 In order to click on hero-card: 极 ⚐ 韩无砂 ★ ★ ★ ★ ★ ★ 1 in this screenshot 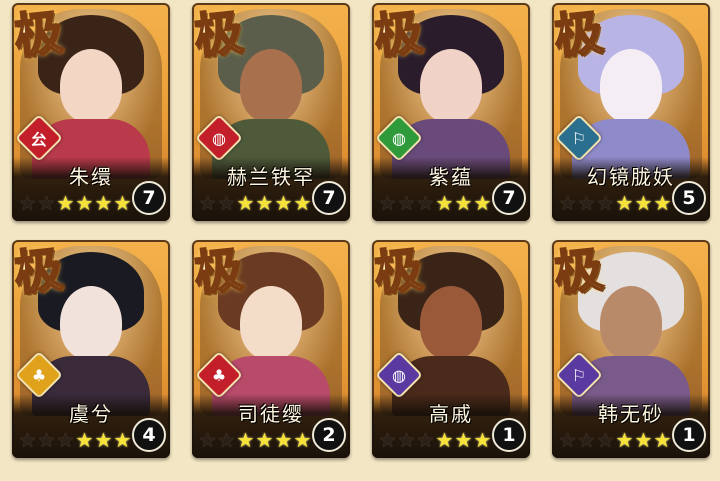, I will do `click(631, 349)`.